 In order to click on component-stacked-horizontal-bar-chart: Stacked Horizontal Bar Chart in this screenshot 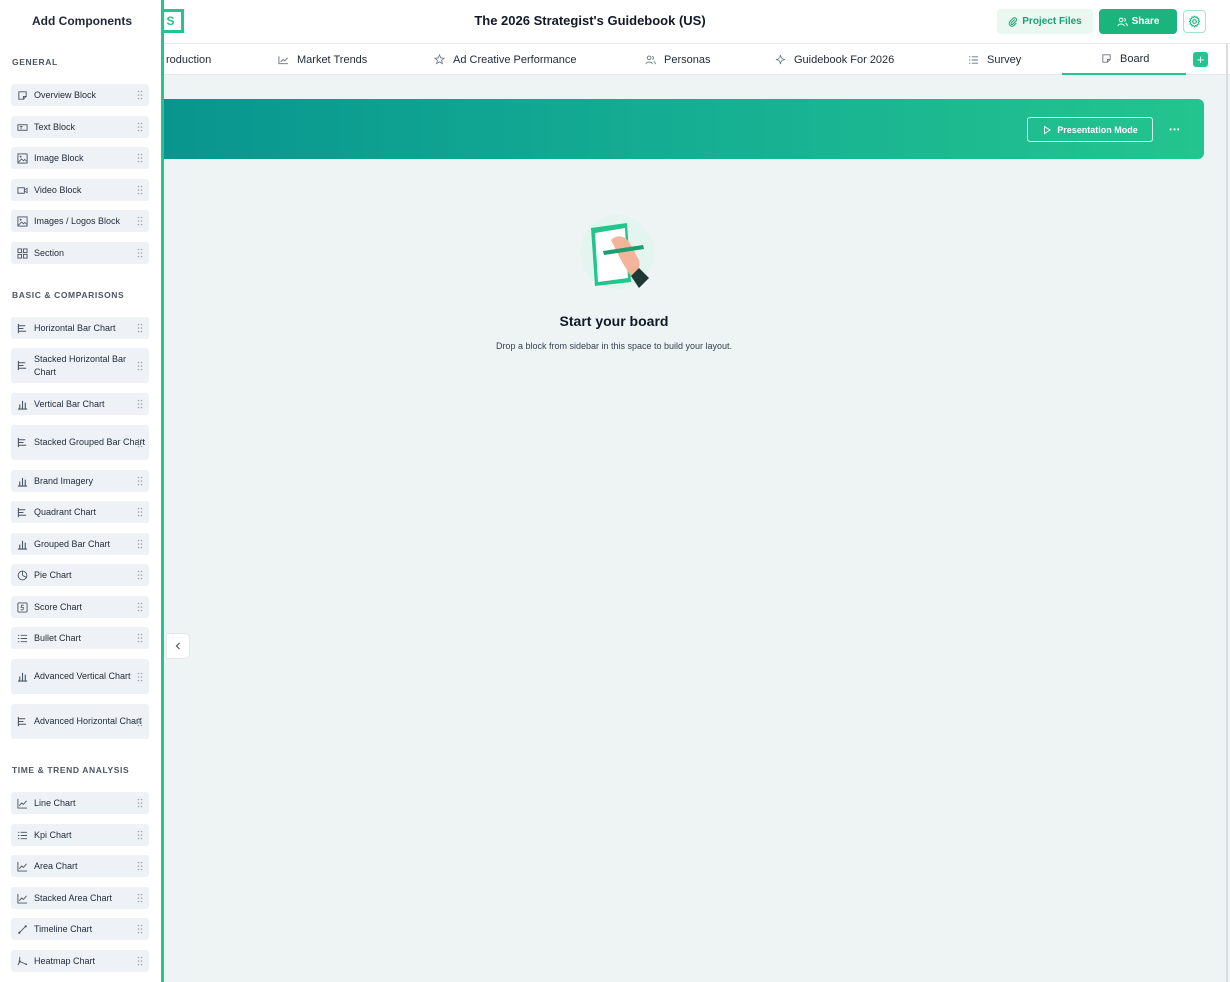, I will do `click(80, 365)`.